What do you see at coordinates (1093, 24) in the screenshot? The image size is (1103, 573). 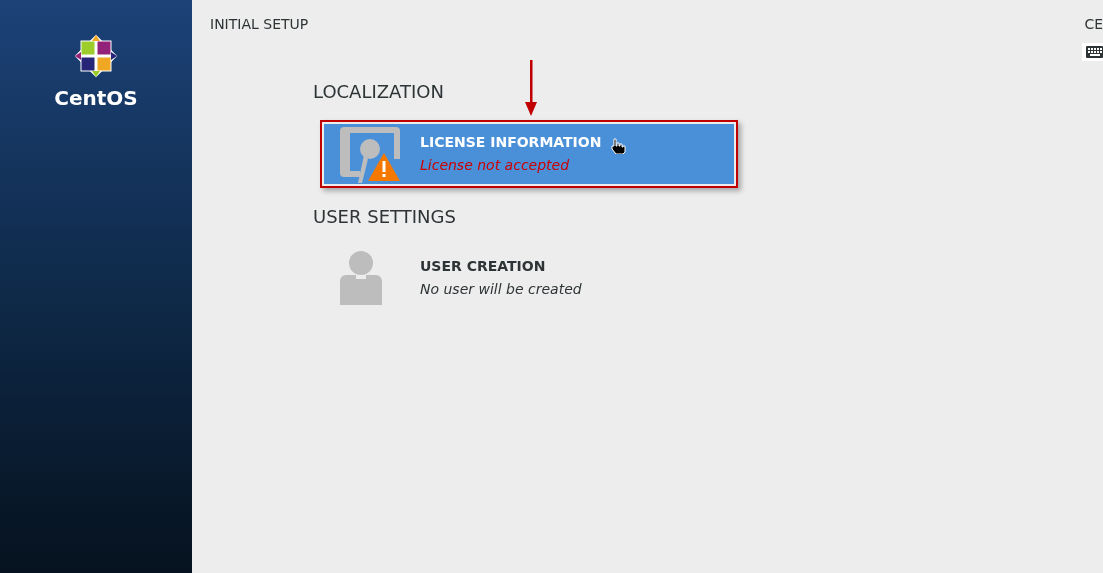 I see `product-title: CE` at bounding box center [1093, 24].